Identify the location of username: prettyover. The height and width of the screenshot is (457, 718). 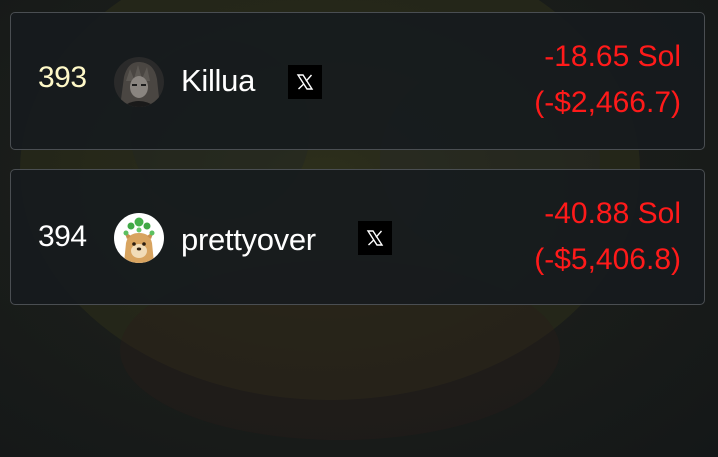
(248, 240).